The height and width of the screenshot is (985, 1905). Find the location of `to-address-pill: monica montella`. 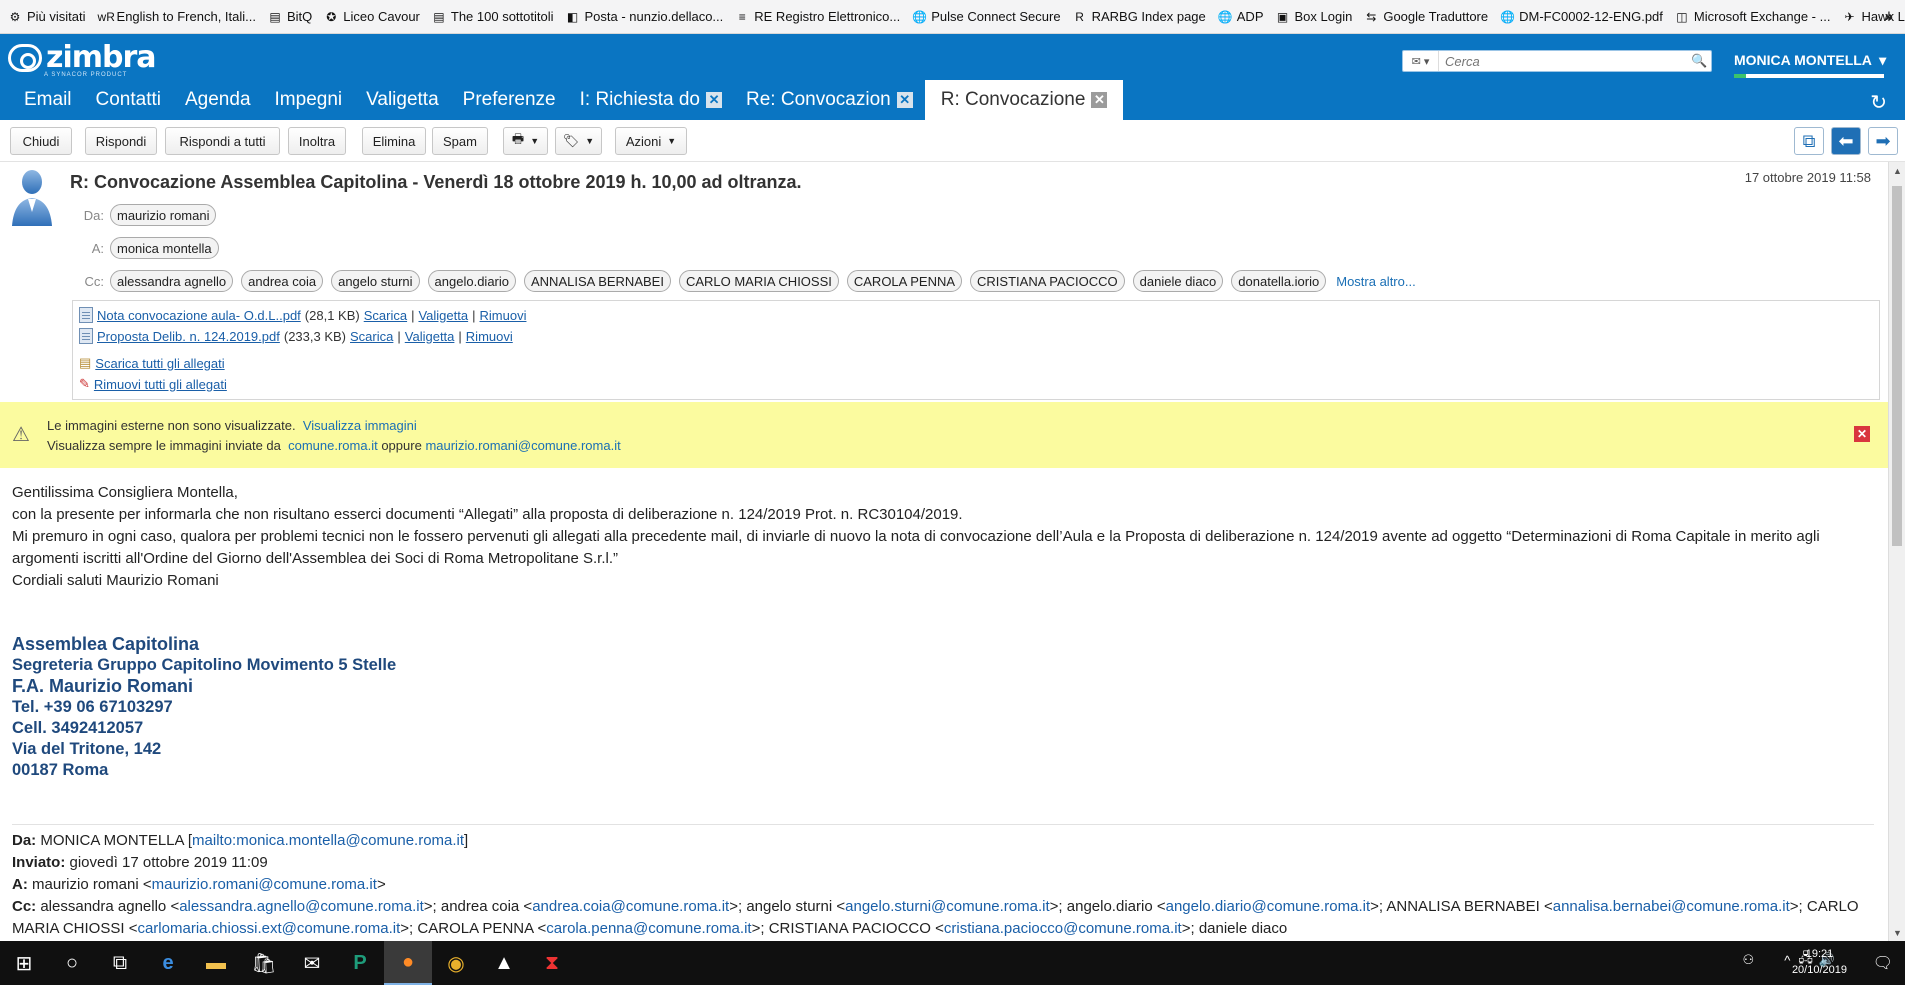

to-address-pill: monica montella is located at coordinates (164, 248).